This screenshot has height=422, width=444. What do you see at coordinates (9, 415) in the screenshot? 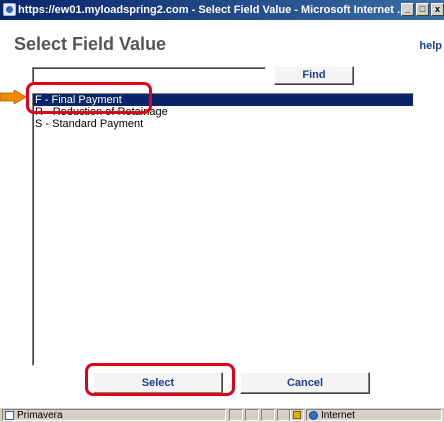
I see `page-icon` at bounding box center [9, 415].